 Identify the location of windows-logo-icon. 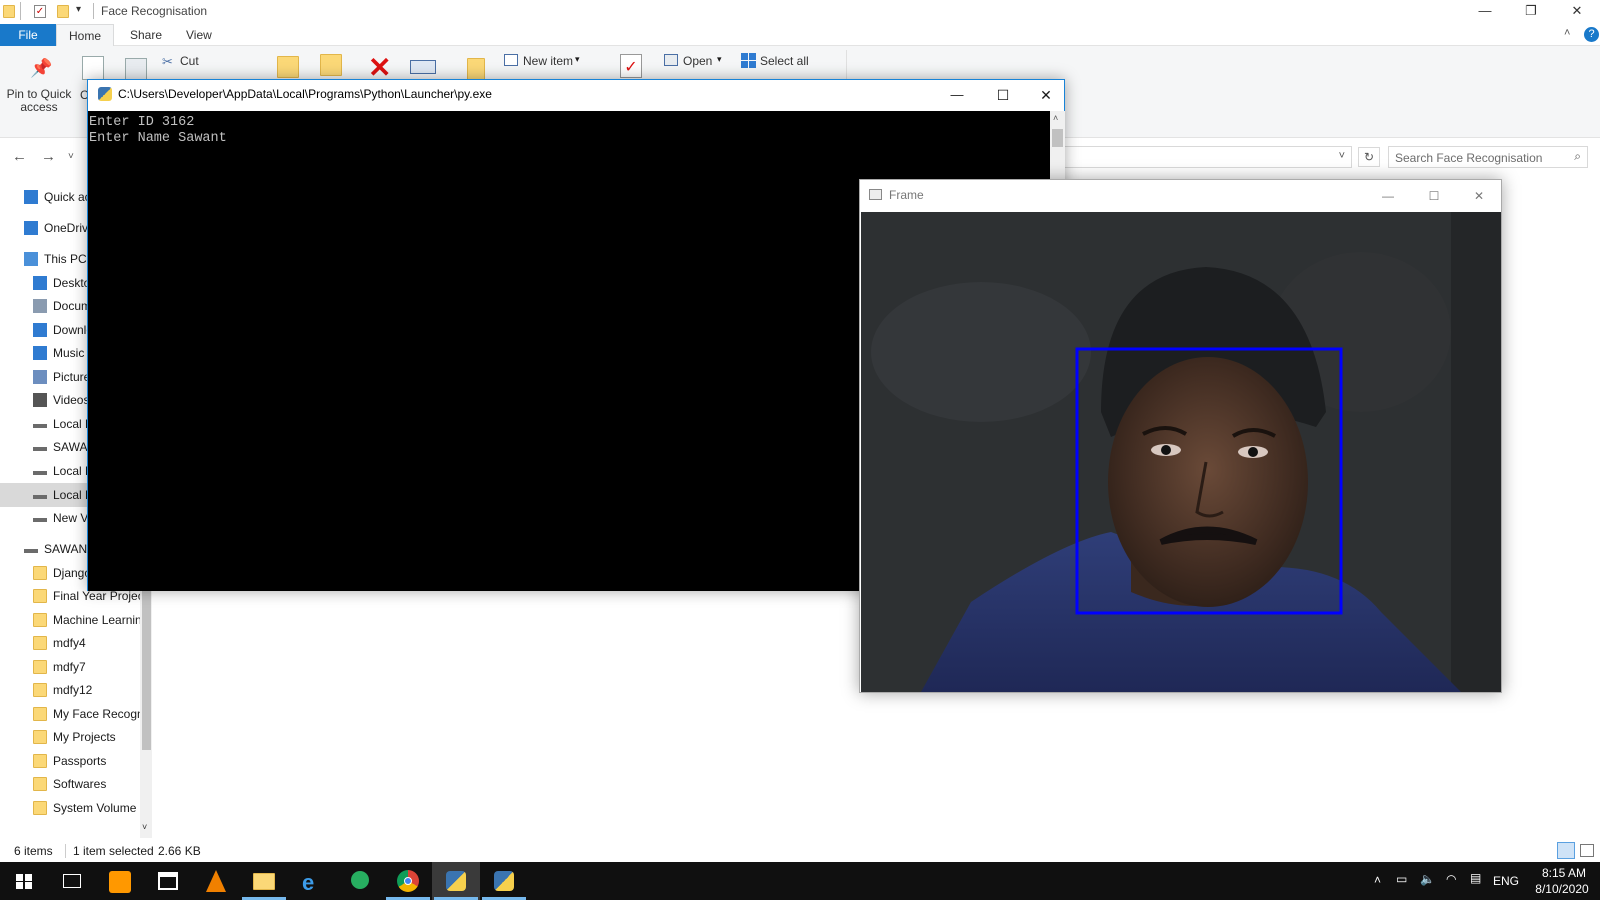
(24, 881).